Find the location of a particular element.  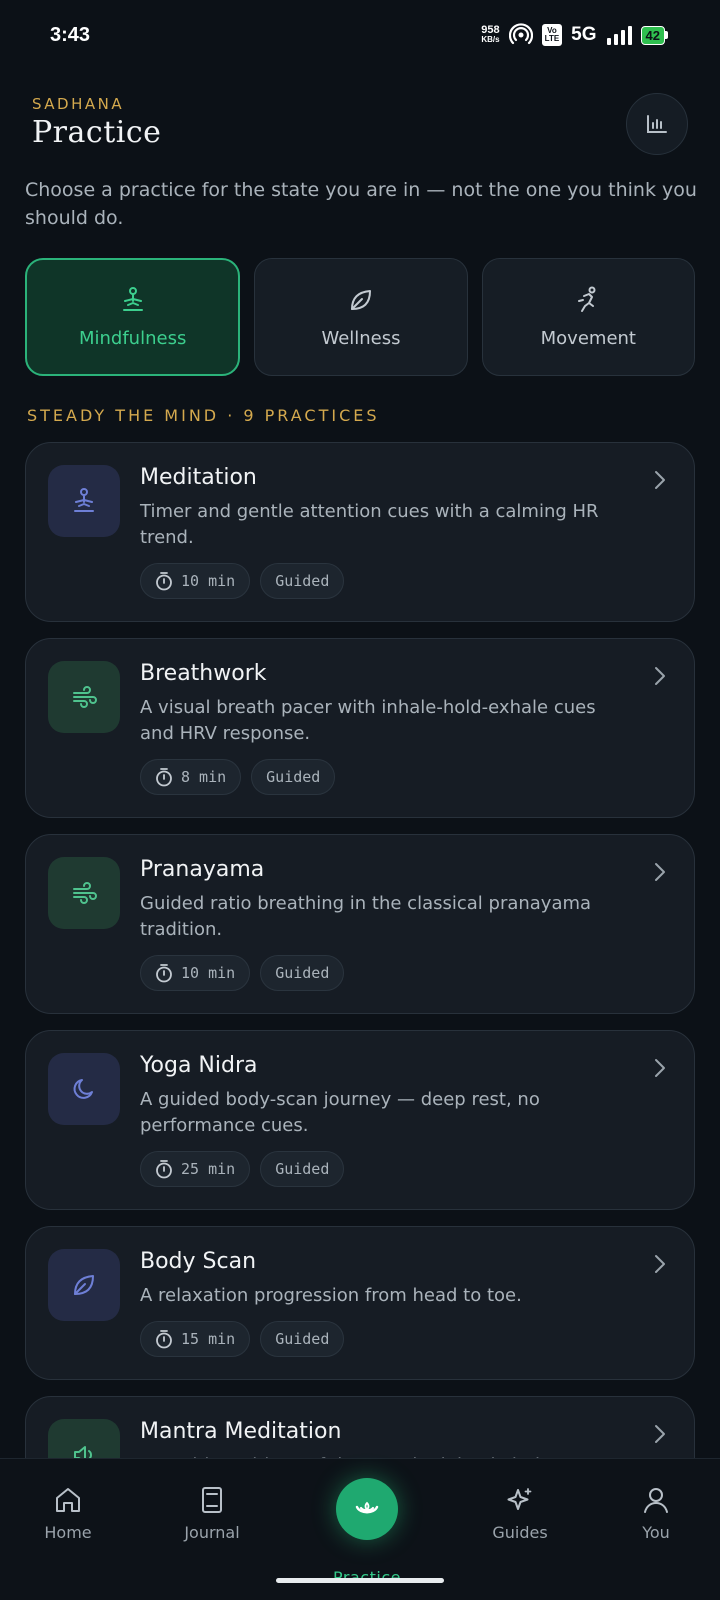

nav-label: Guides is located at coordinates (520, 1532).